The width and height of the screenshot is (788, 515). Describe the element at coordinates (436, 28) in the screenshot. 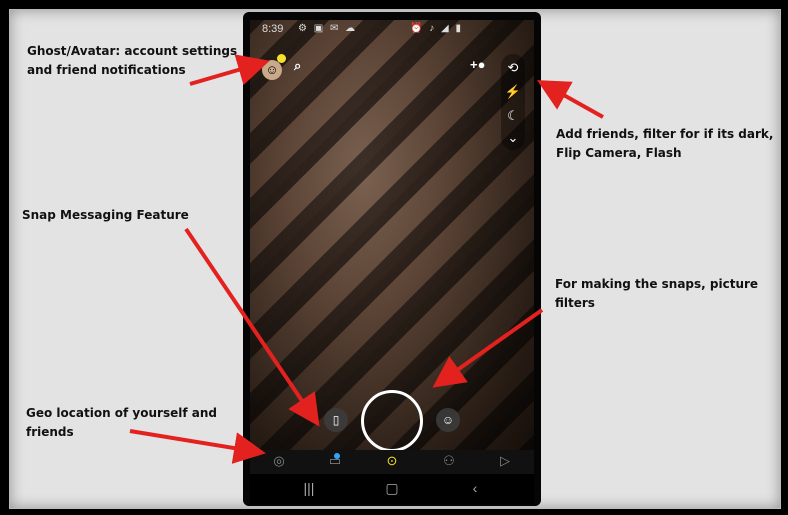

I see `status-system-icons: ⏰ ♪ ◢ ▮` at that location.